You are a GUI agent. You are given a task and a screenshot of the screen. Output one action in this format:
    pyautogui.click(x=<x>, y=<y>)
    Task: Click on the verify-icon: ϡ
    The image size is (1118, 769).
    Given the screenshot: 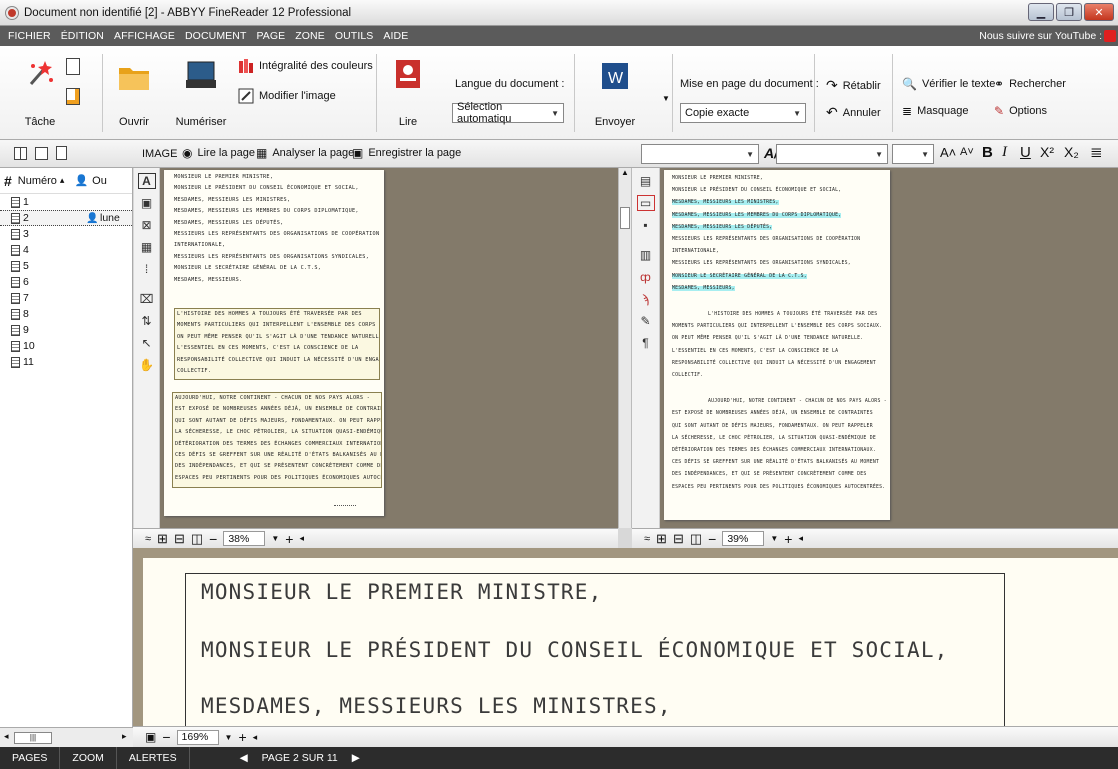 What is the action you would take?
    pyautogui.click(x=646, y=299)
    